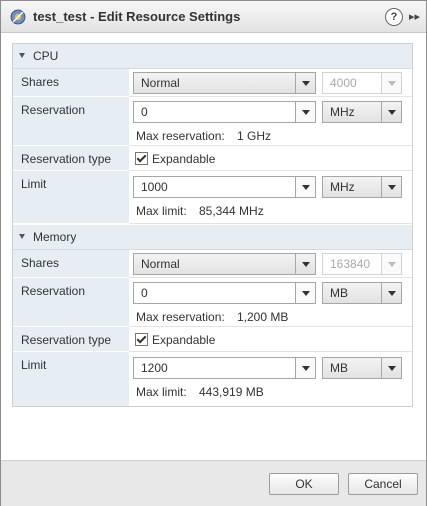 Image resolution: width=427 pixels, height=506 pixels. I want to click on cpu-reservation-input: 0, so click(224, 112).